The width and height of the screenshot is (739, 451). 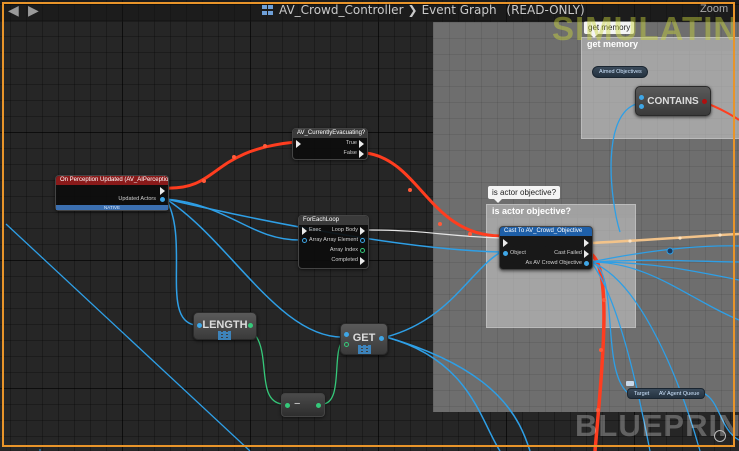 I want to click on exec-loop-body-pin, so click(x=362, y=231).